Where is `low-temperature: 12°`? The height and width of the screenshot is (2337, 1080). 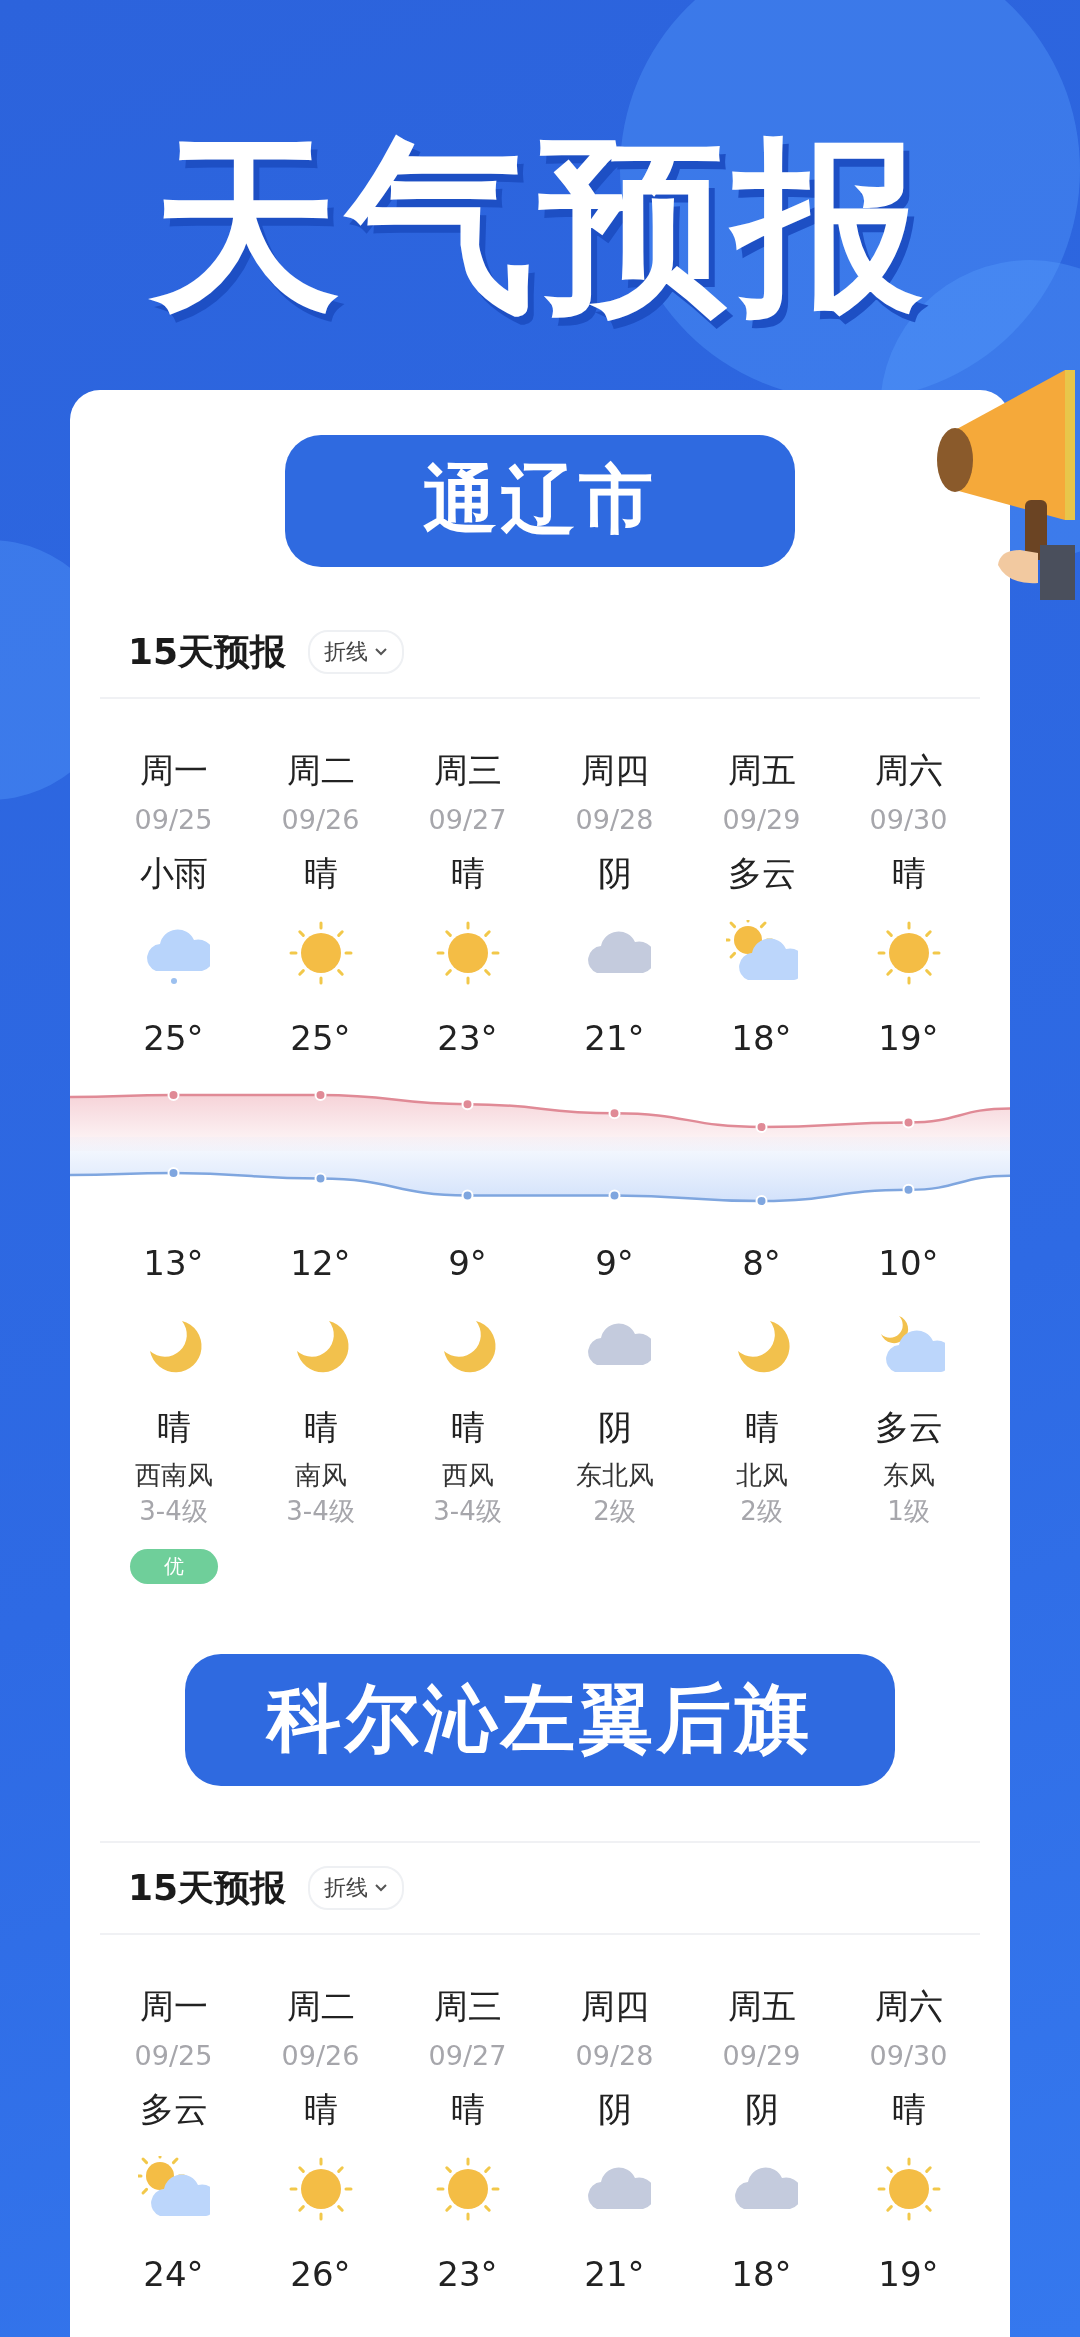
low-temperature: 12° is located at coordinates (320, 1263).